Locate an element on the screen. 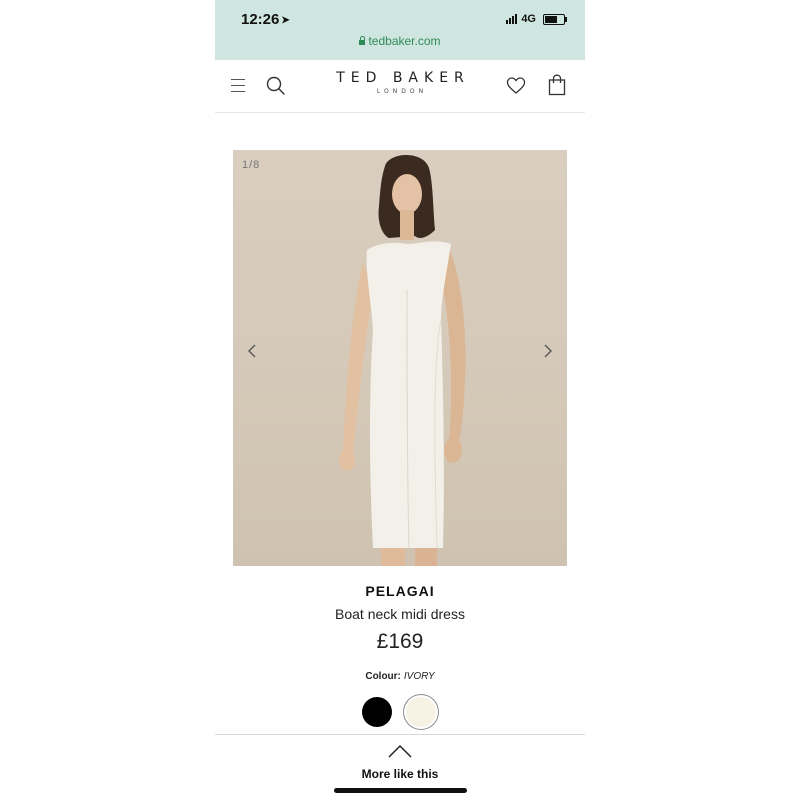 The height and width of the screenshot is (800, 800). home-link is located at coordinates (400, 86).